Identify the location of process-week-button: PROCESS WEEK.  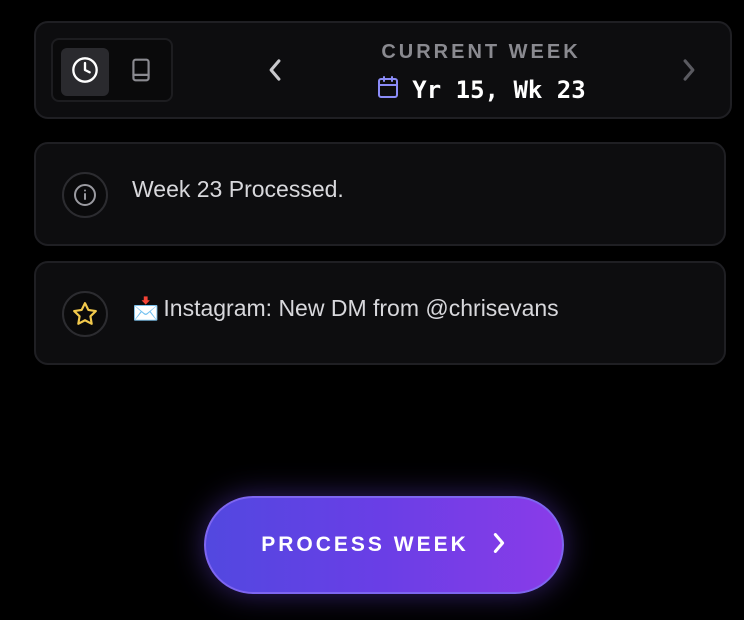
(384, 545).